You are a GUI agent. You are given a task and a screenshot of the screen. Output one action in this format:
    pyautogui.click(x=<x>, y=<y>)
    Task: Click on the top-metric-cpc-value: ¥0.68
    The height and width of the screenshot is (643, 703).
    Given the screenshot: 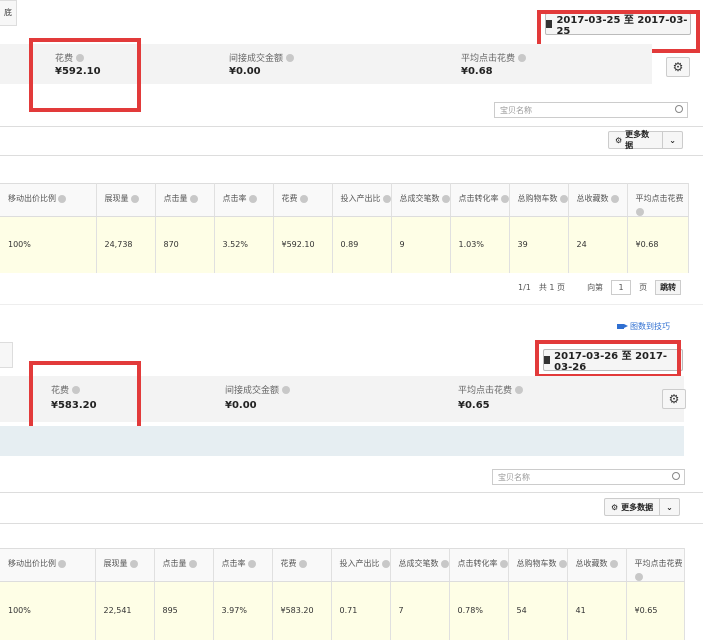 What is the action you would take?
    pyautogui.click(x=477, y=71)
    